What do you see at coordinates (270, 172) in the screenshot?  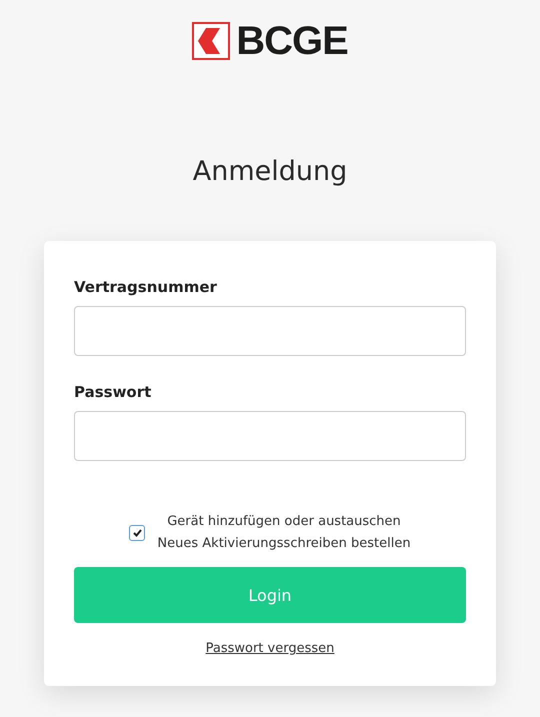 I see `page-title: Anmeldung` at bounding box center [270, 172].